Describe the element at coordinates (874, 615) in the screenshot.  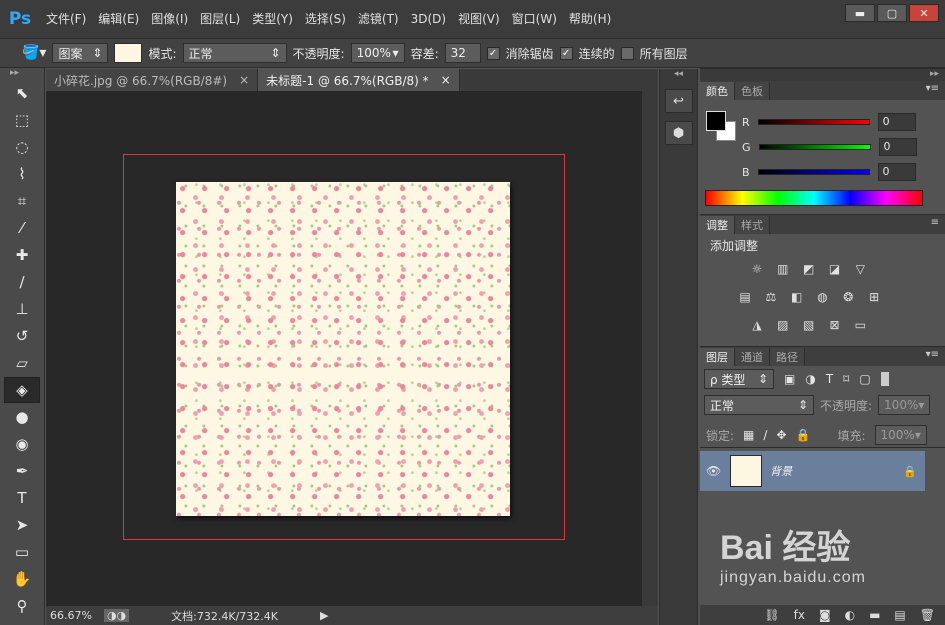
I see `new-group-icon: ▬` at that location.